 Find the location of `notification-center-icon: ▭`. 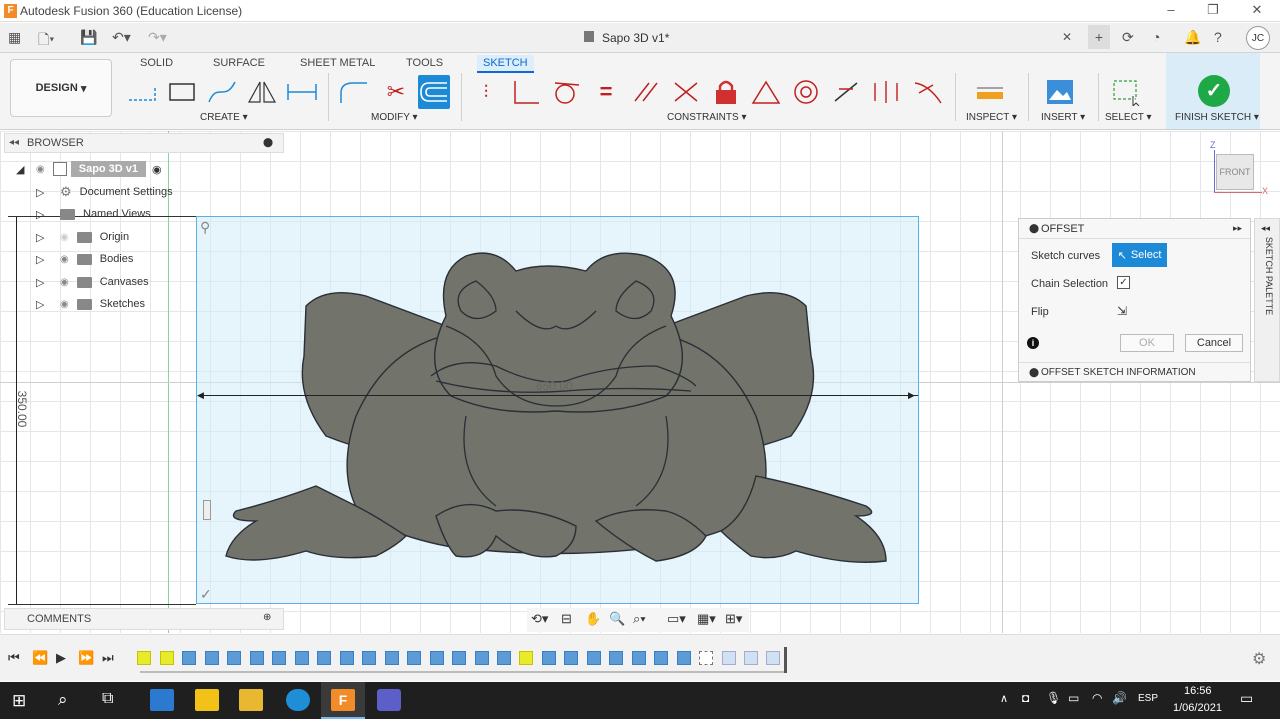

notification-center-icon: ▭ is located at coordinates (1246, 698).